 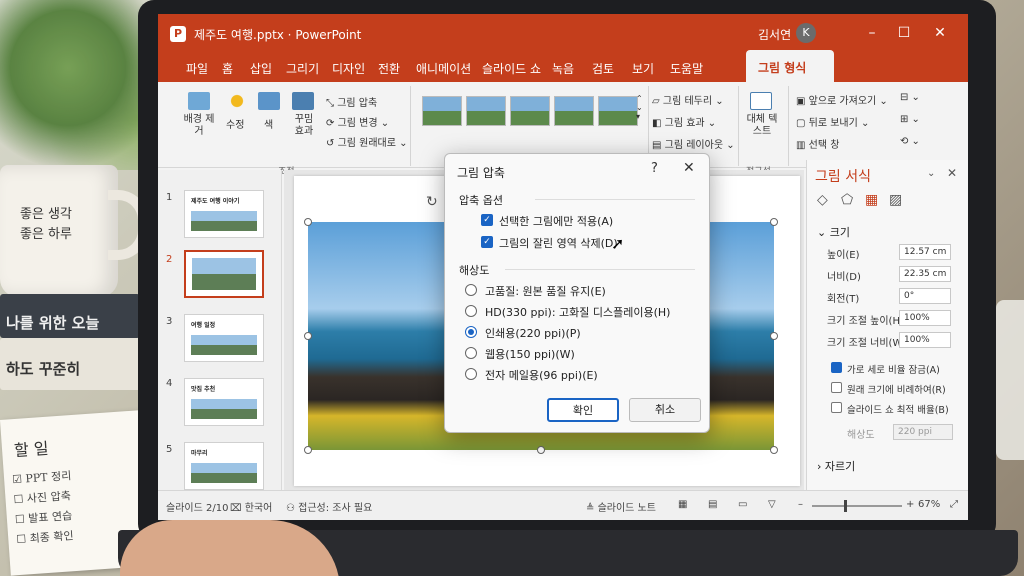 What do you see at coordinates (261, 68) in the screenshot?
I see `tab-insert: 삽입` at bounding box center [261, 68].